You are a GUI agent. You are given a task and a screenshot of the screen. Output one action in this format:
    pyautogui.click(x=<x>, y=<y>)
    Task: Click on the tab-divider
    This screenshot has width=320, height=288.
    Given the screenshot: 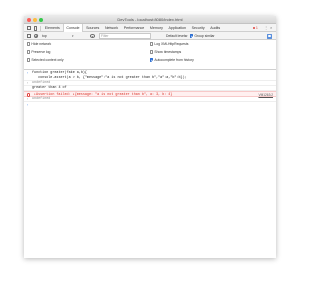 What is the action you would take?
    pyautogui.click(x=40, y=28)
    